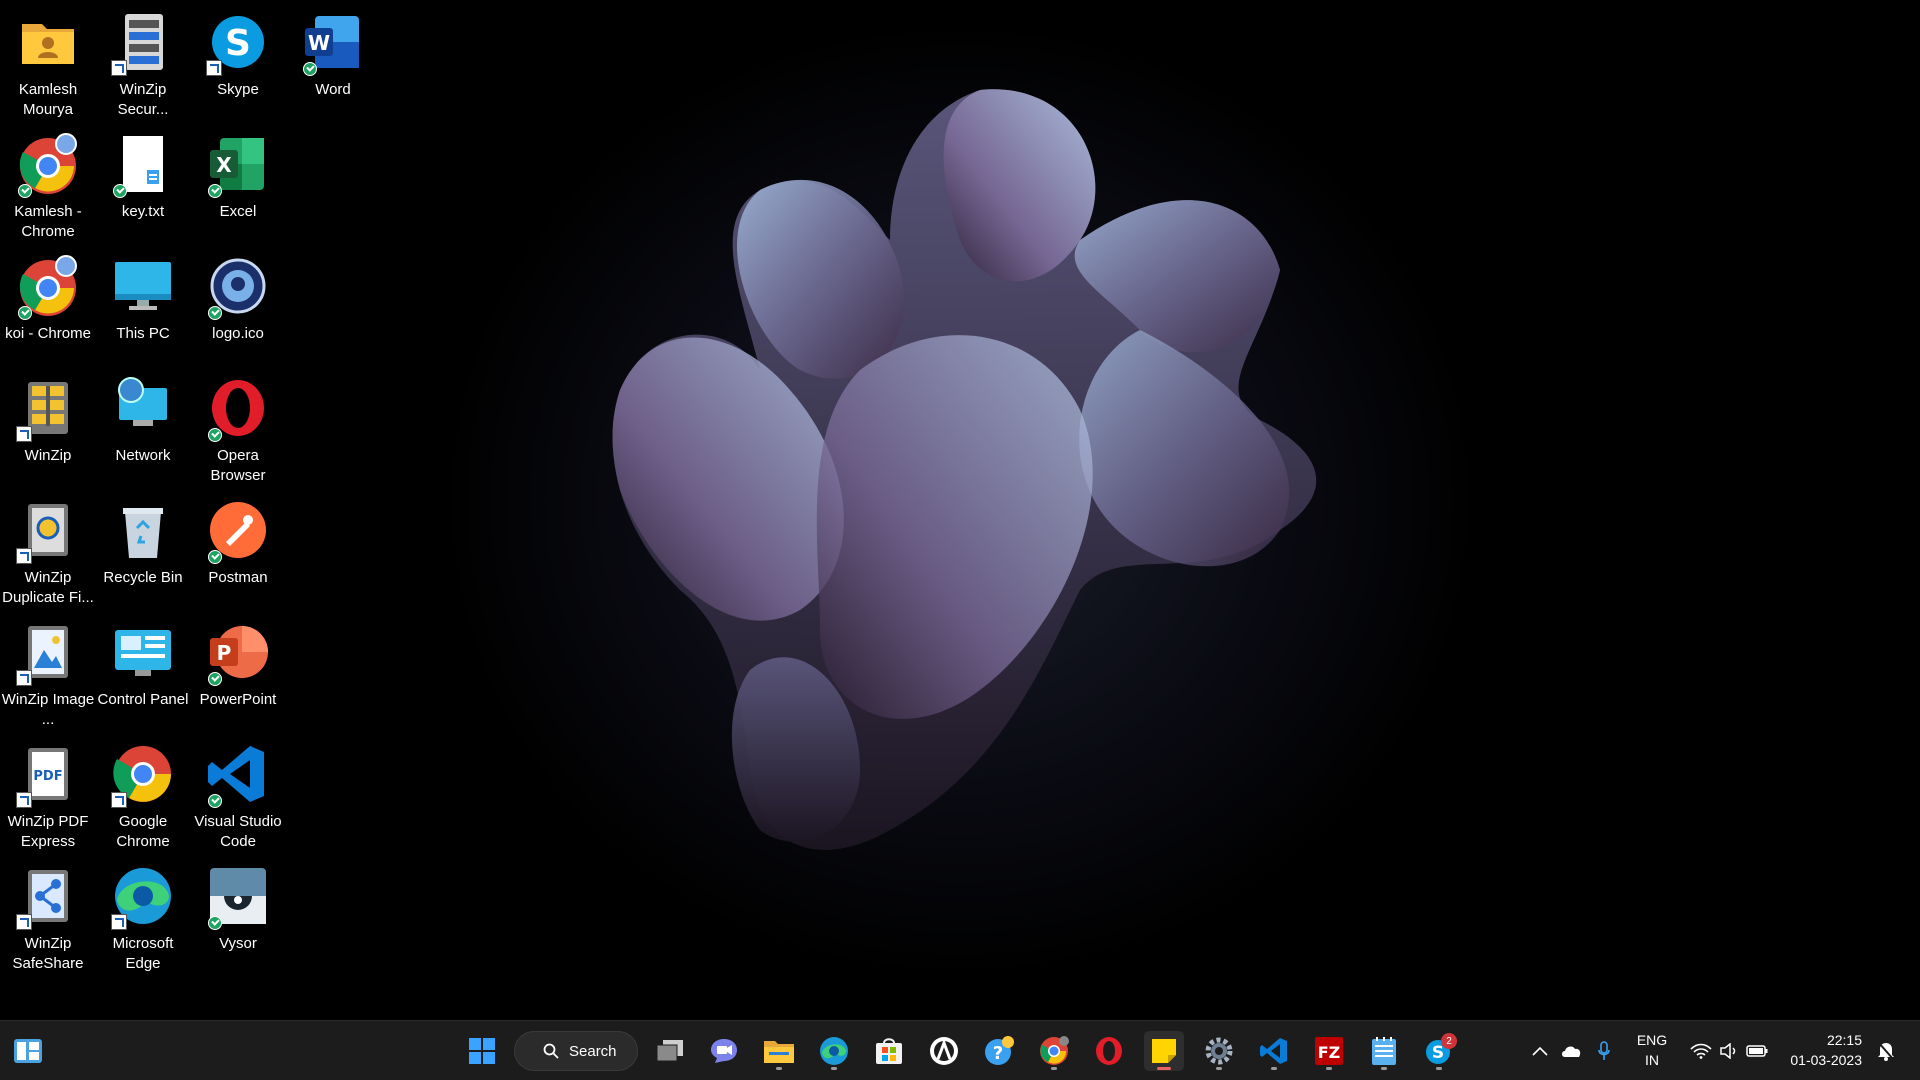 The height and width of the screenshot is (1080, 1920). I want to click on quick-settings-button, so click(1729, 1051).